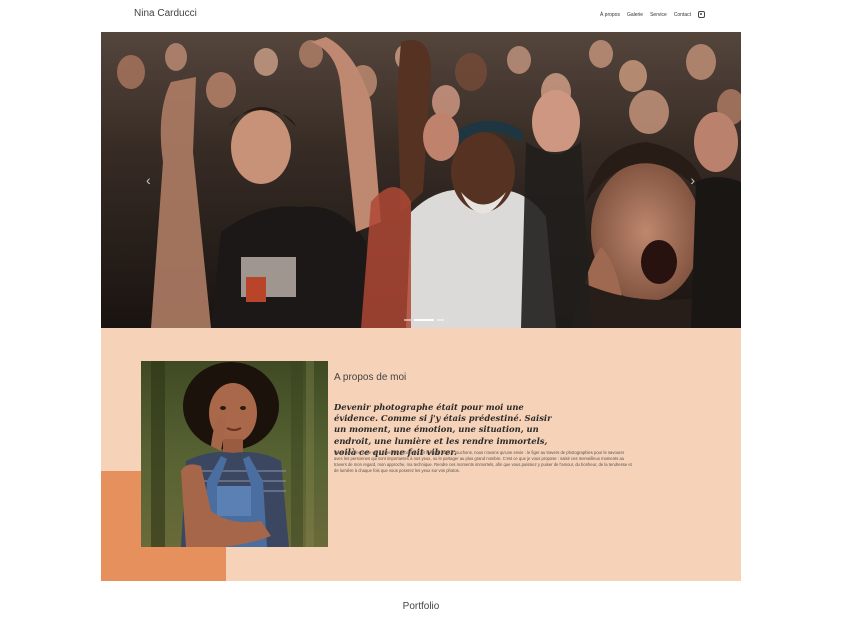 The width and height of the screenshot is (866, 642). What do you see at coordinates (165, 13) in the screenshot?
I see `site-brand: Nina Carducci` at bounding box center [165, 13].